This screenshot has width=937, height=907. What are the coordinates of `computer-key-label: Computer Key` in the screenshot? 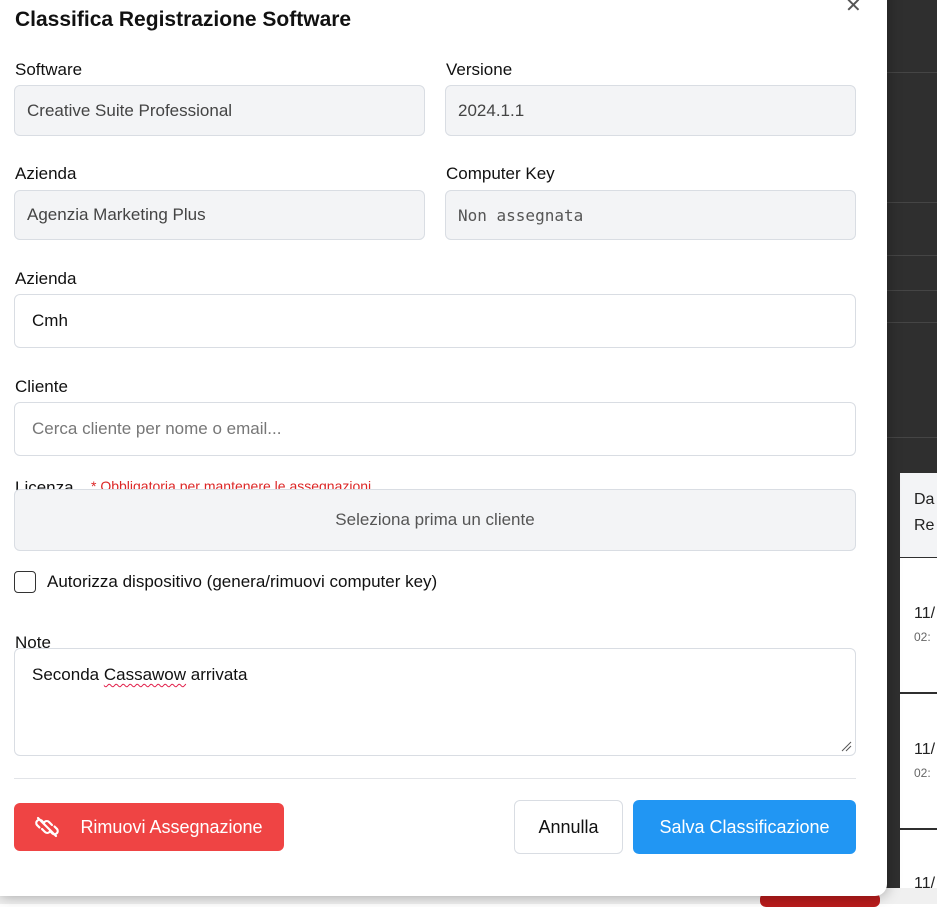 It's located at (500, 173).